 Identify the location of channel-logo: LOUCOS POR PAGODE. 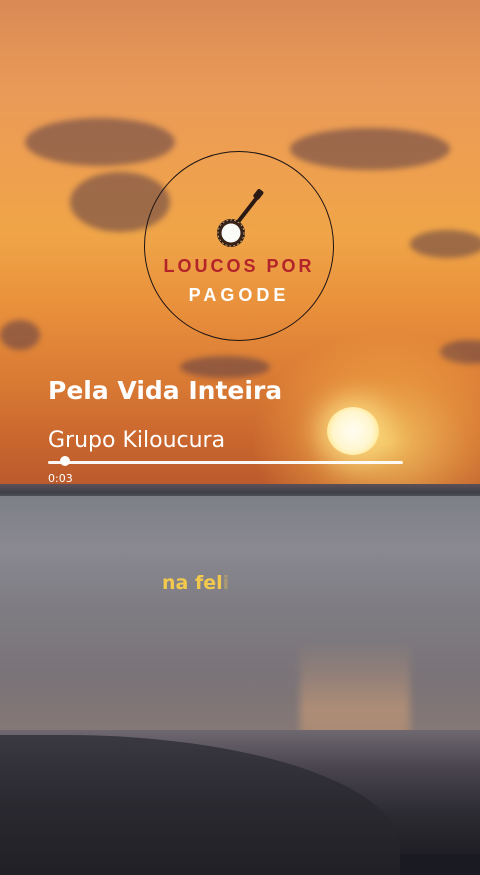
(239, 246).